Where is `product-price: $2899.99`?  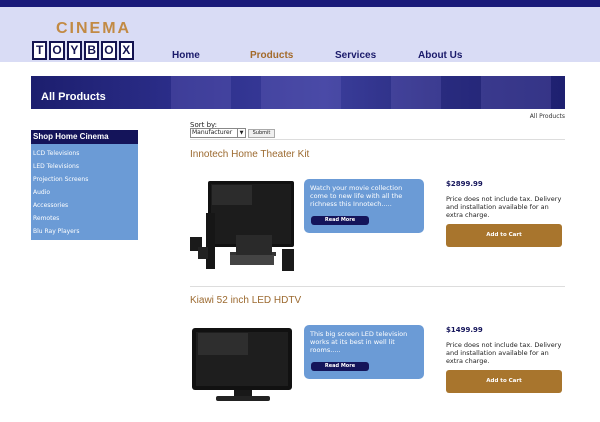
product-price: $2899.99 is located at coordinates (464, 184).